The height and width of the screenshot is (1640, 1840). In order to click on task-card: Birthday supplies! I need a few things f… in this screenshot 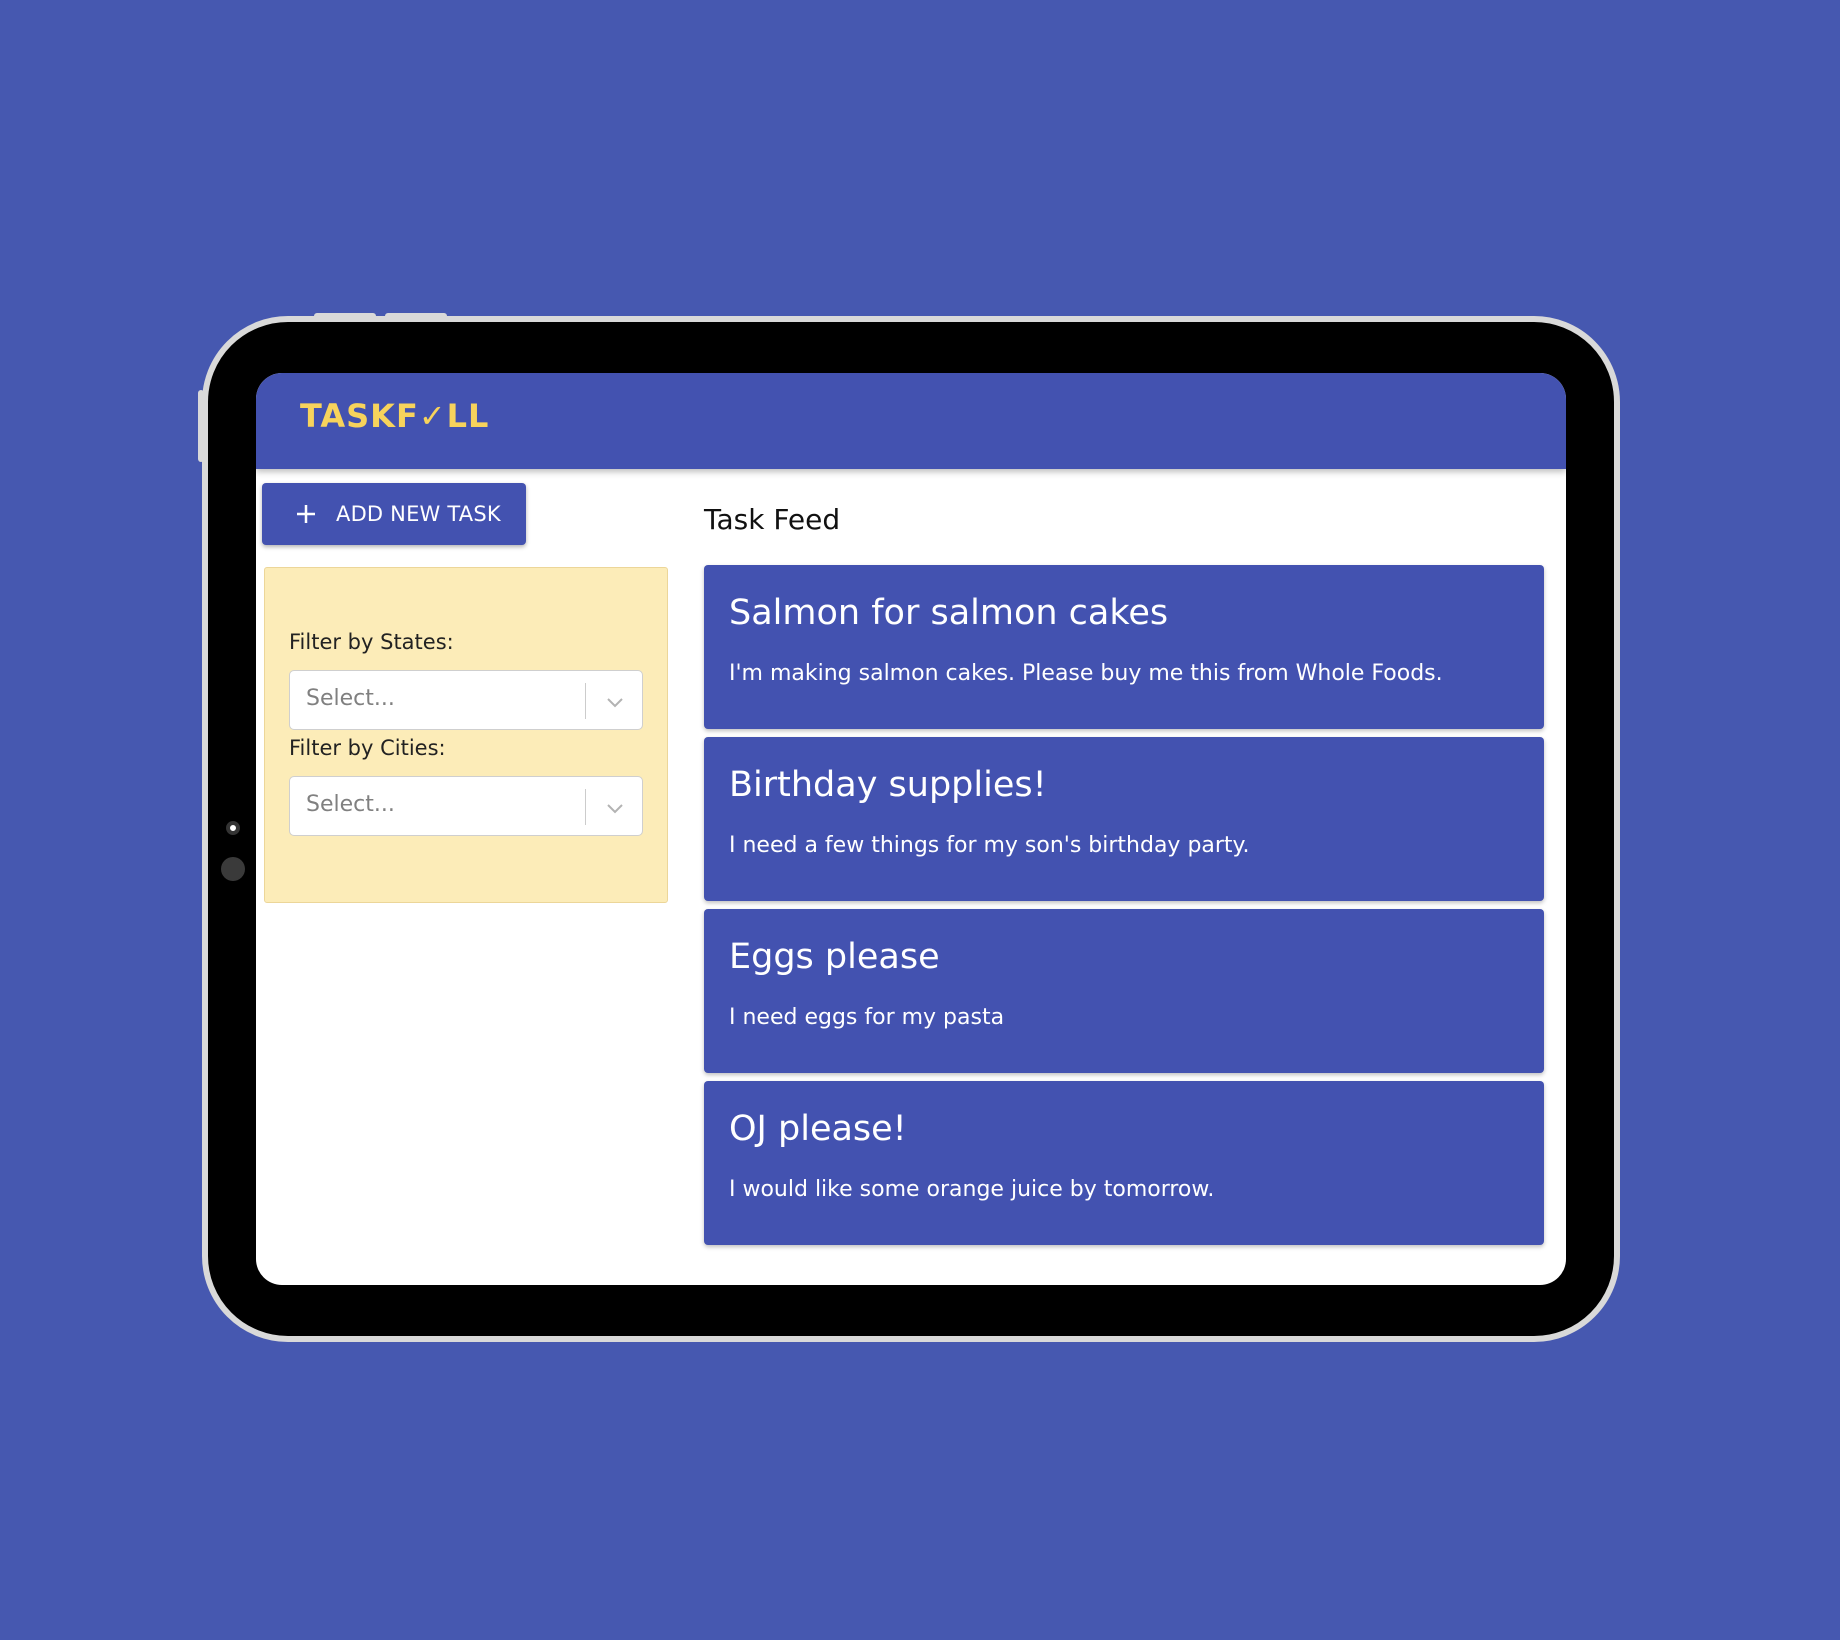, I will do `click(1124, 819)`.